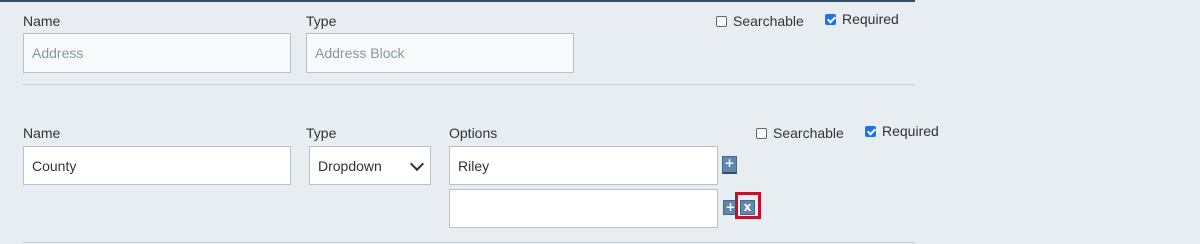  I want to click on field1-required-checkbox: Required, so click(862, 19).